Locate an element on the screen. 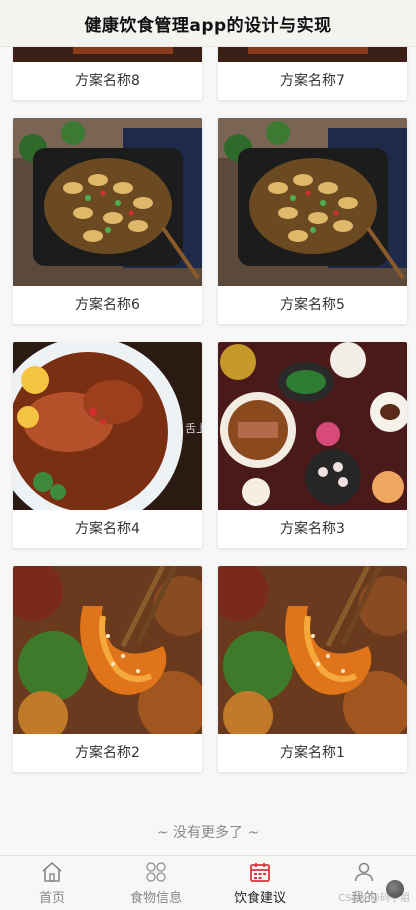 This screenshot has width=416, height=910. plan-card-1: 方案名称1 is located at coordinates (312, 669).